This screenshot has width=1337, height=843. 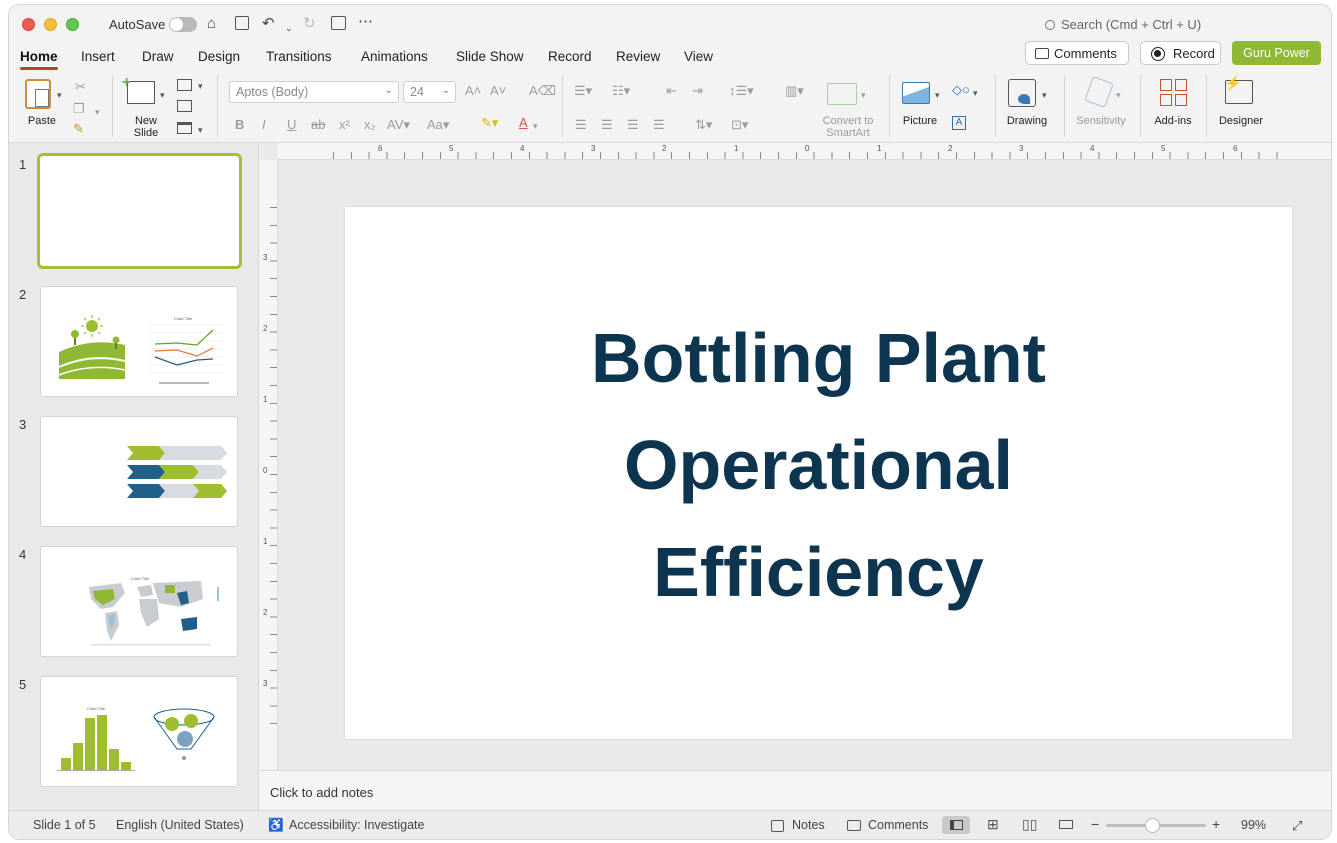 What do you see at coordinates (794, 91) in the screenshot?
I see `columns-icon: ▥▾` at bounding box center [794, 91].